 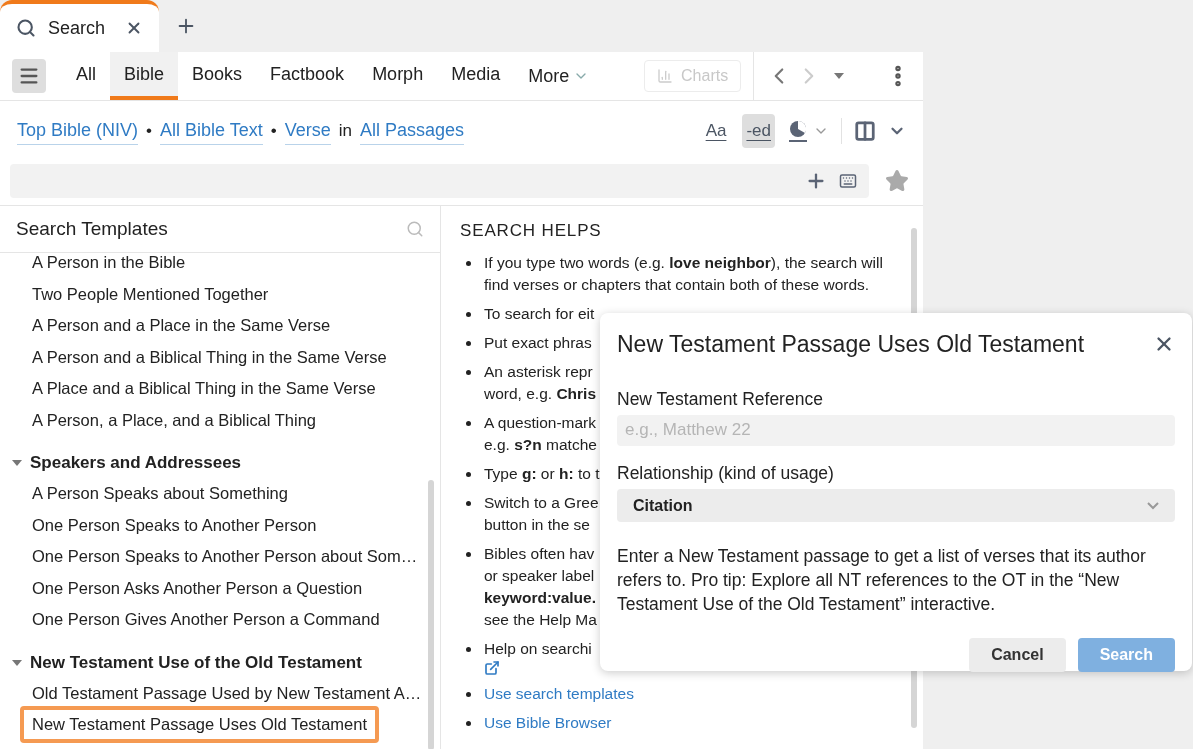 I want to click on help-text: e.g. s?n matche, so click(x=540, y=444).